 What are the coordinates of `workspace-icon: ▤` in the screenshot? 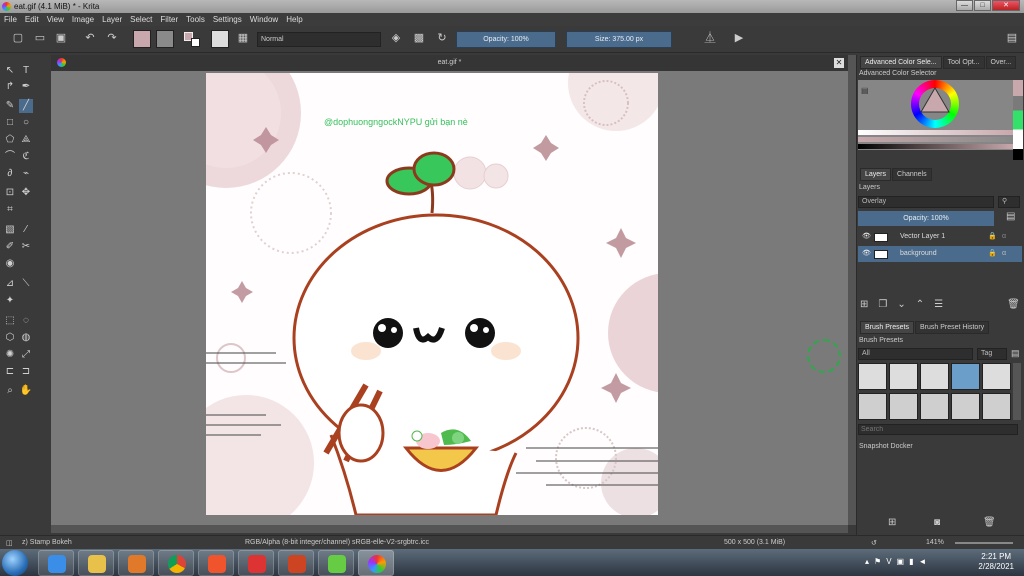 It's located at (1012, 38).